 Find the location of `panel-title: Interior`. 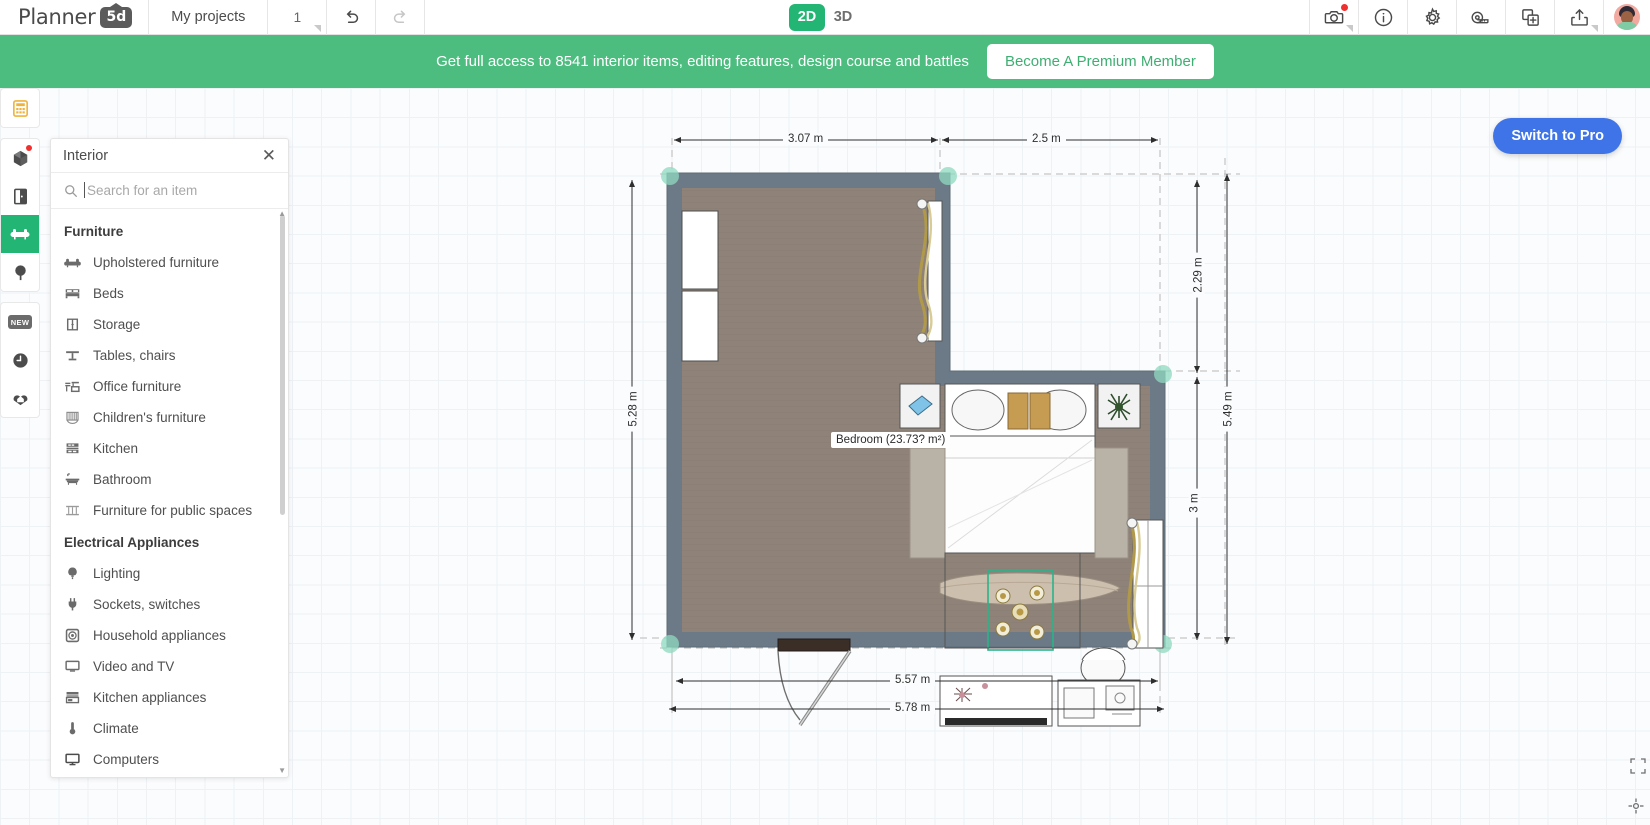

panel-title: Interior is located at coordinates (86, 155).